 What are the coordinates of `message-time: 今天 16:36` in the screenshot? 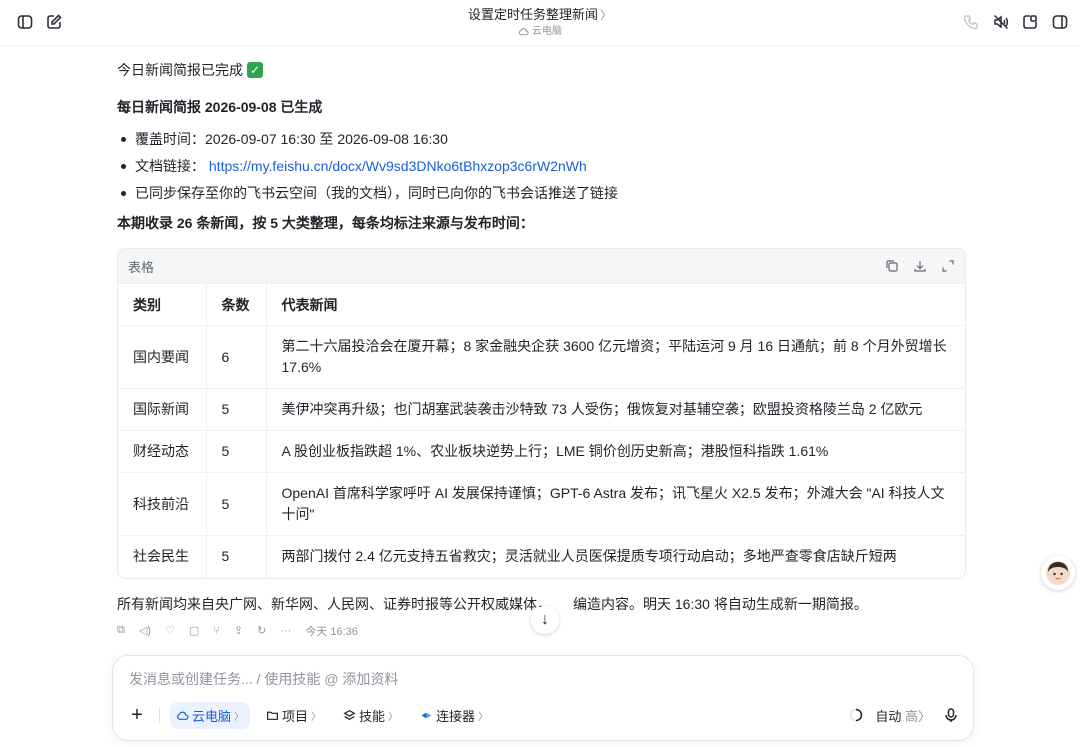 It's located at (331, 631).